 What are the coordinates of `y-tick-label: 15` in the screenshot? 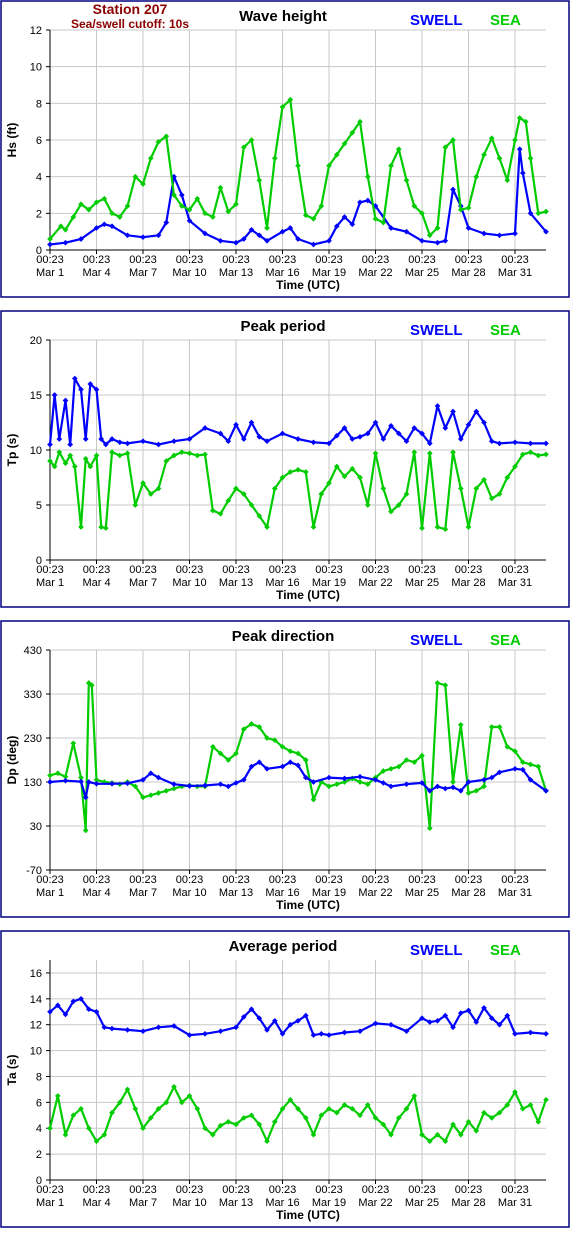 It's located at (36, 396).